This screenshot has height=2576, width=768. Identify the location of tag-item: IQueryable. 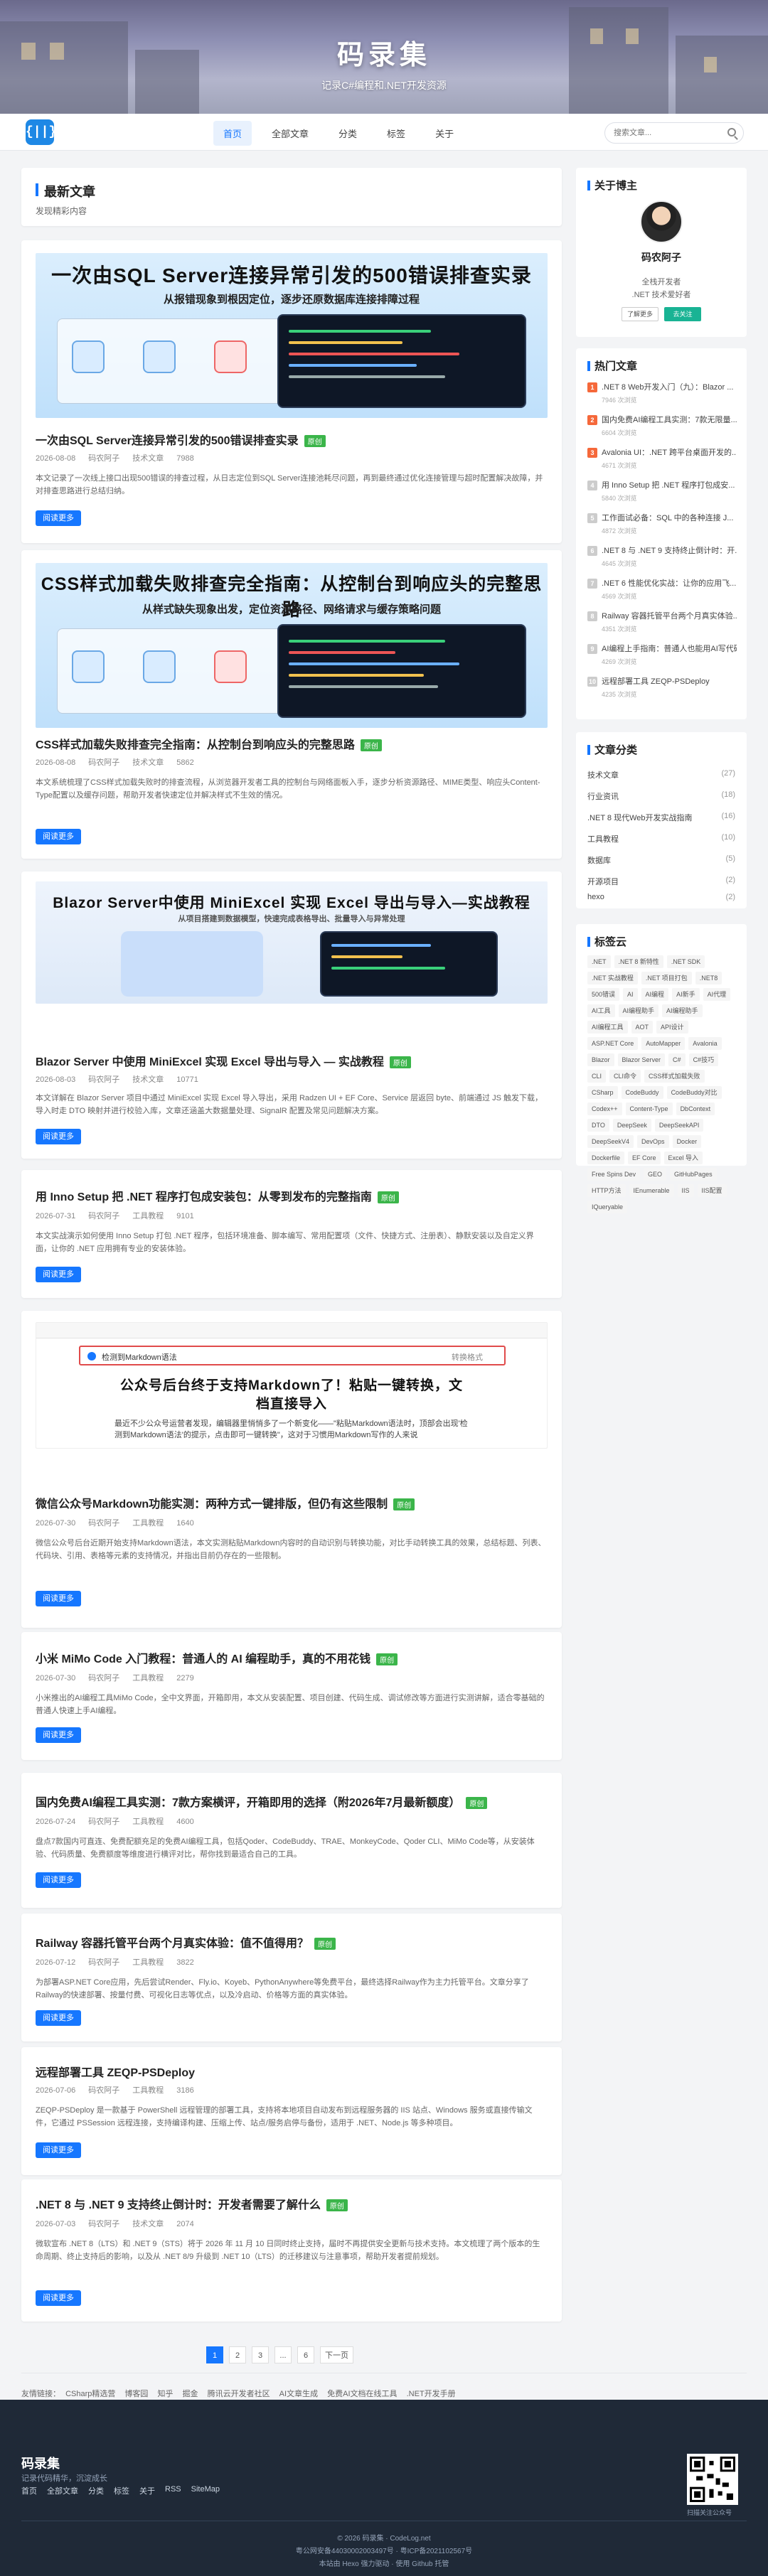
(607, 1207).